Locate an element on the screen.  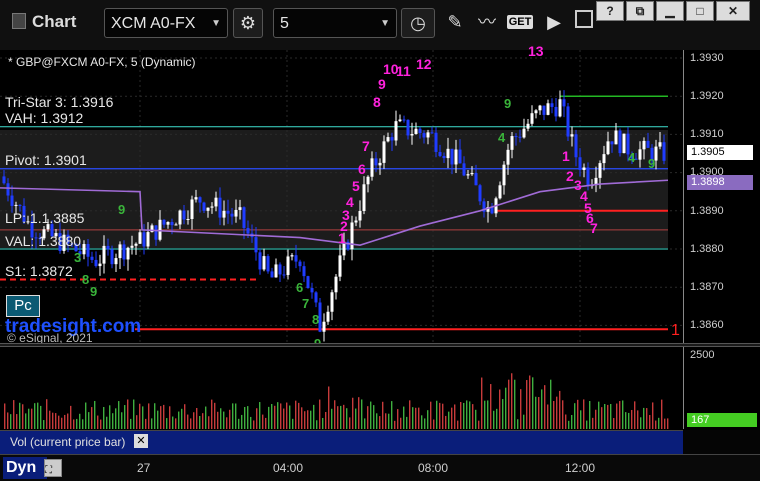
symbol-combo: XCM A0-FX ▼ is located at coordinates (166, 23).